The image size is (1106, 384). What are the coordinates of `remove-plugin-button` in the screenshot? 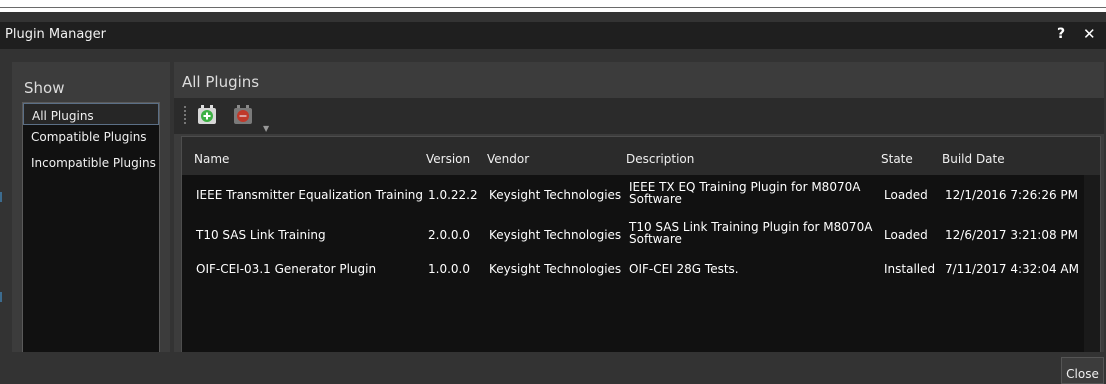 It's located at (243, 115).